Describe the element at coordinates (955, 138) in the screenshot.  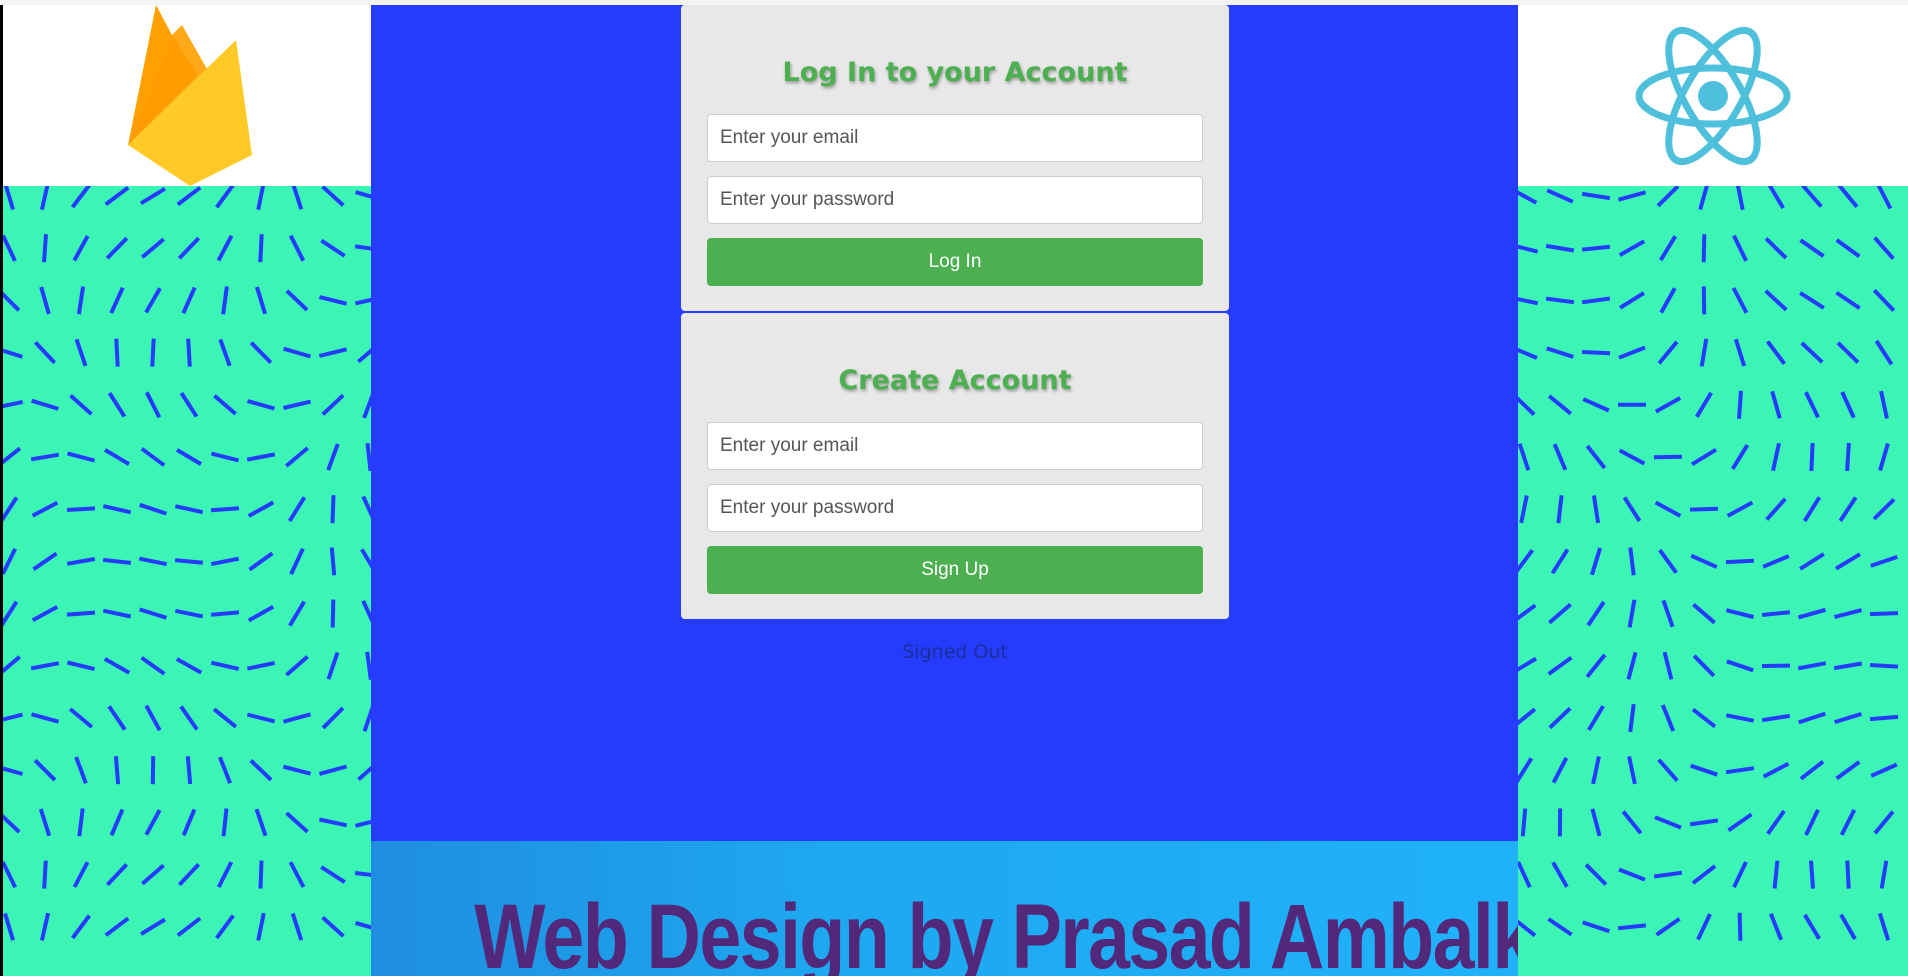
I see `login-email-input` at that location.